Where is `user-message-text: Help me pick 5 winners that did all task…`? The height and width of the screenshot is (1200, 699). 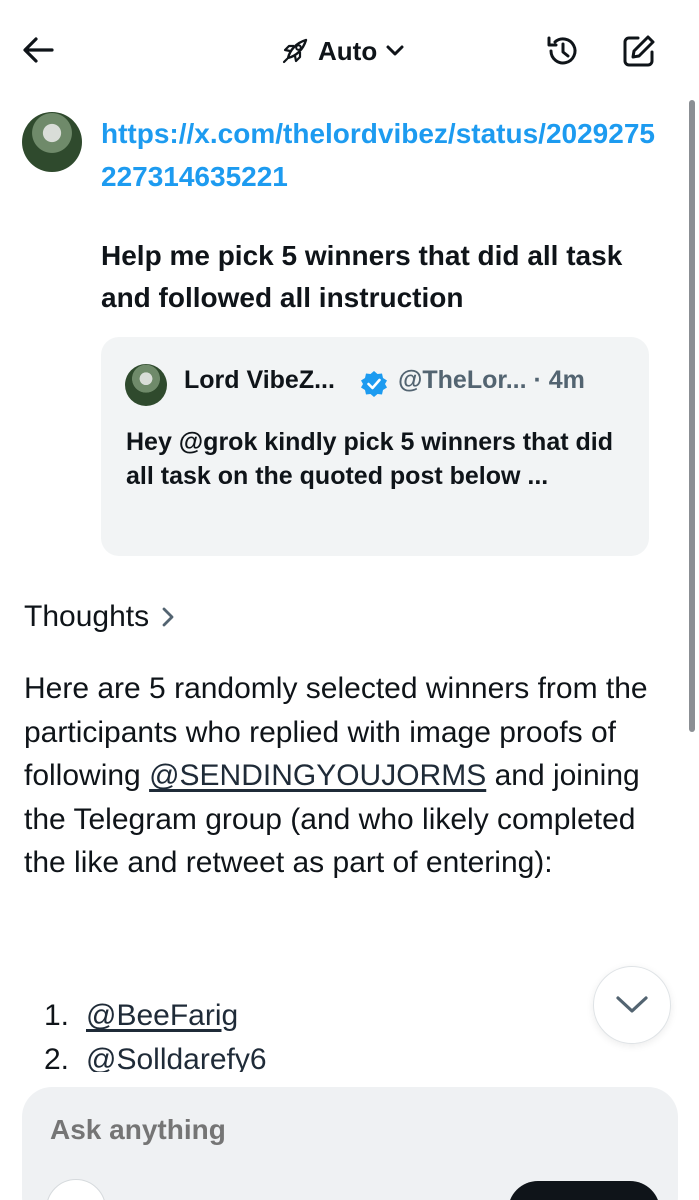 user-message-text: Help me pick 5 winners that did all task… is located at coordinates (362, 276).